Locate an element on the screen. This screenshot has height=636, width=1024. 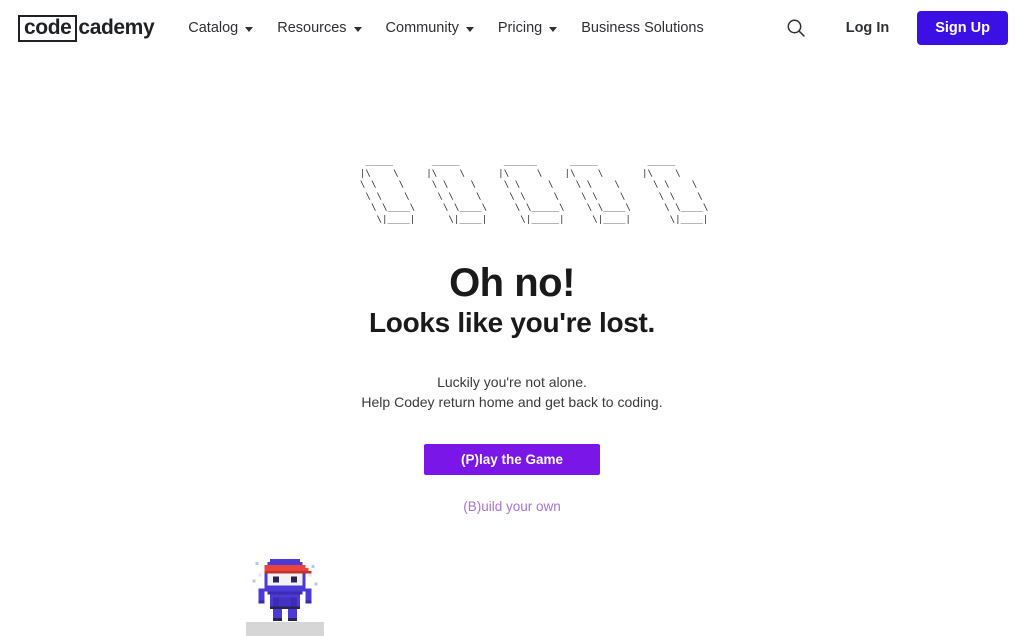
logo-boxed-text: code is located at coordinates (48, 28).